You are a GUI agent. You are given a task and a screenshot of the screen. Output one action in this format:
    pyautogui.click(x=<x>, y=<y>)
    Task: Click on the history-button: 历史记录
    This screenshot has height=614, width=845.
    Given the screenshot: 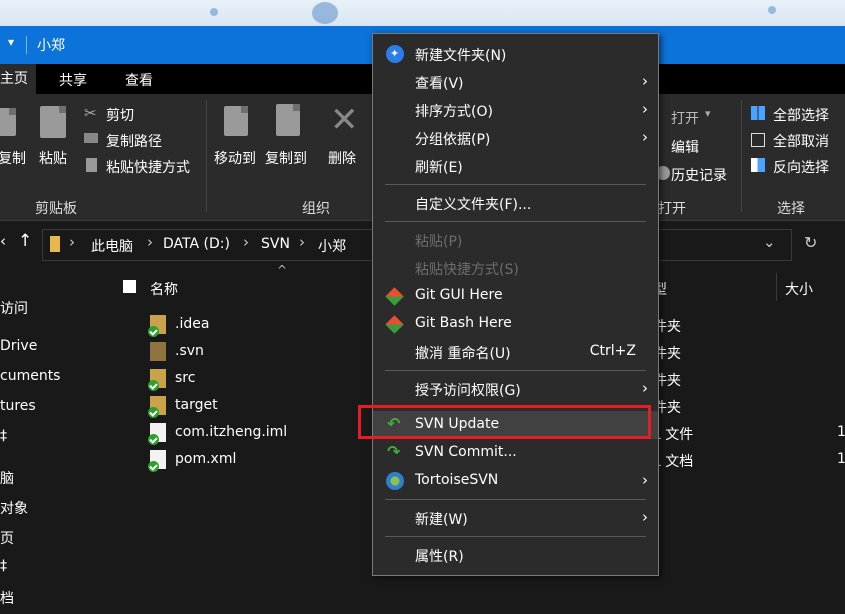 What is the action you would take?
    pyautogui.click(x=699, y=175)
    